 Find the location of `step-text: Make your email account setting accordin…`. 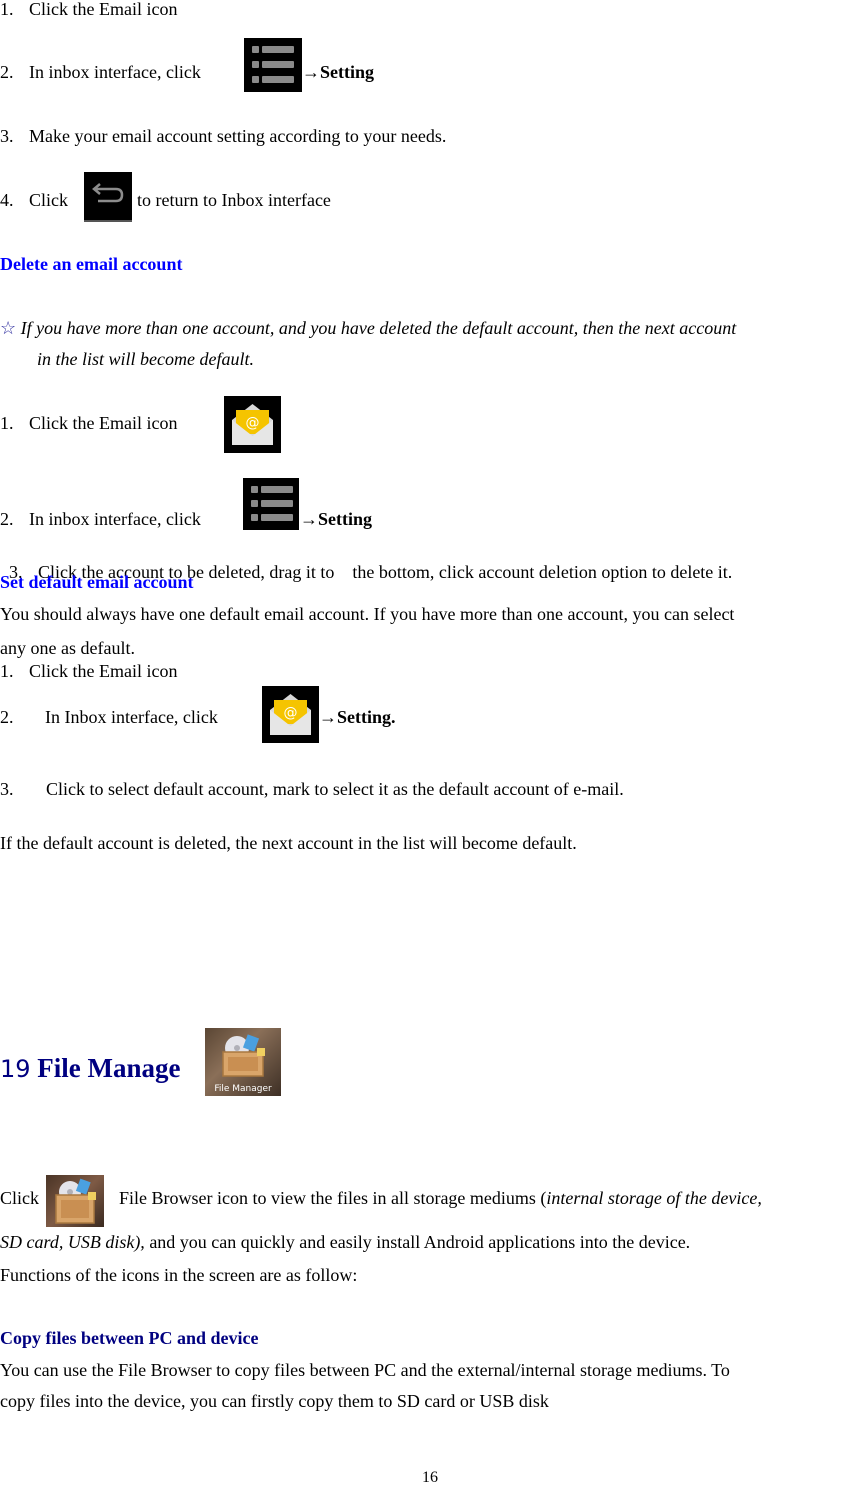

step-text: Make your email account setting accordin… is located at coordinates (238, 136).